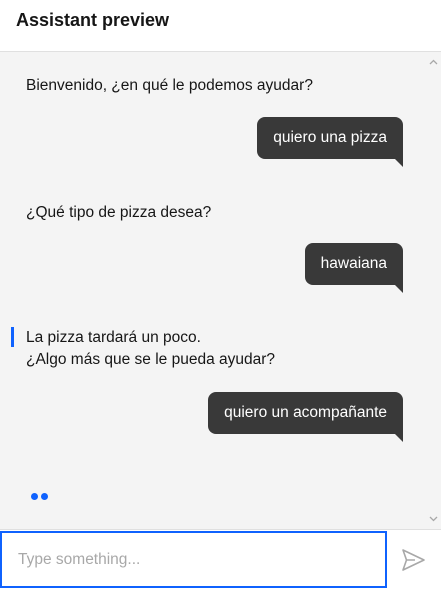  I want to click on user-message: quiero un acompañante, so click(305, 417).